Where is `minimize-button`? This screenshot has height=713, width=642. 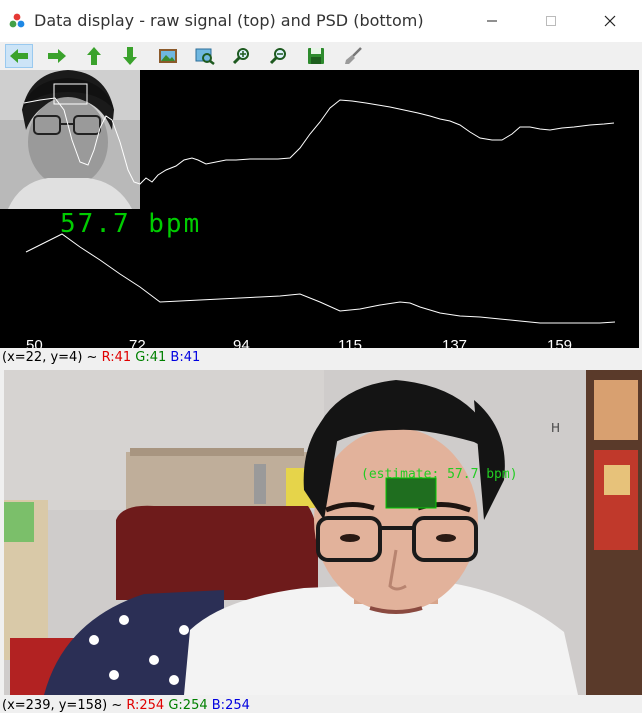 minimize-button is located at coordinates (492, 21).